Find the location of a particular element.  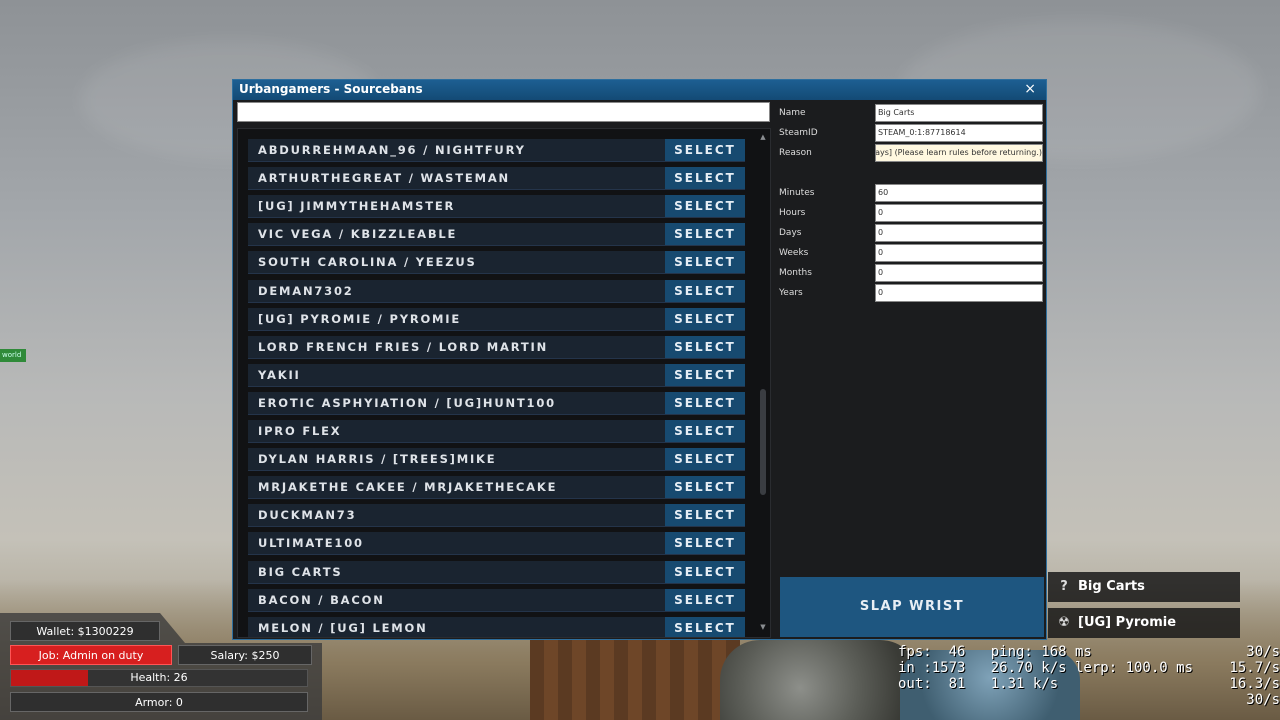

player-name: YAKII is located at coordinates (279, 374).